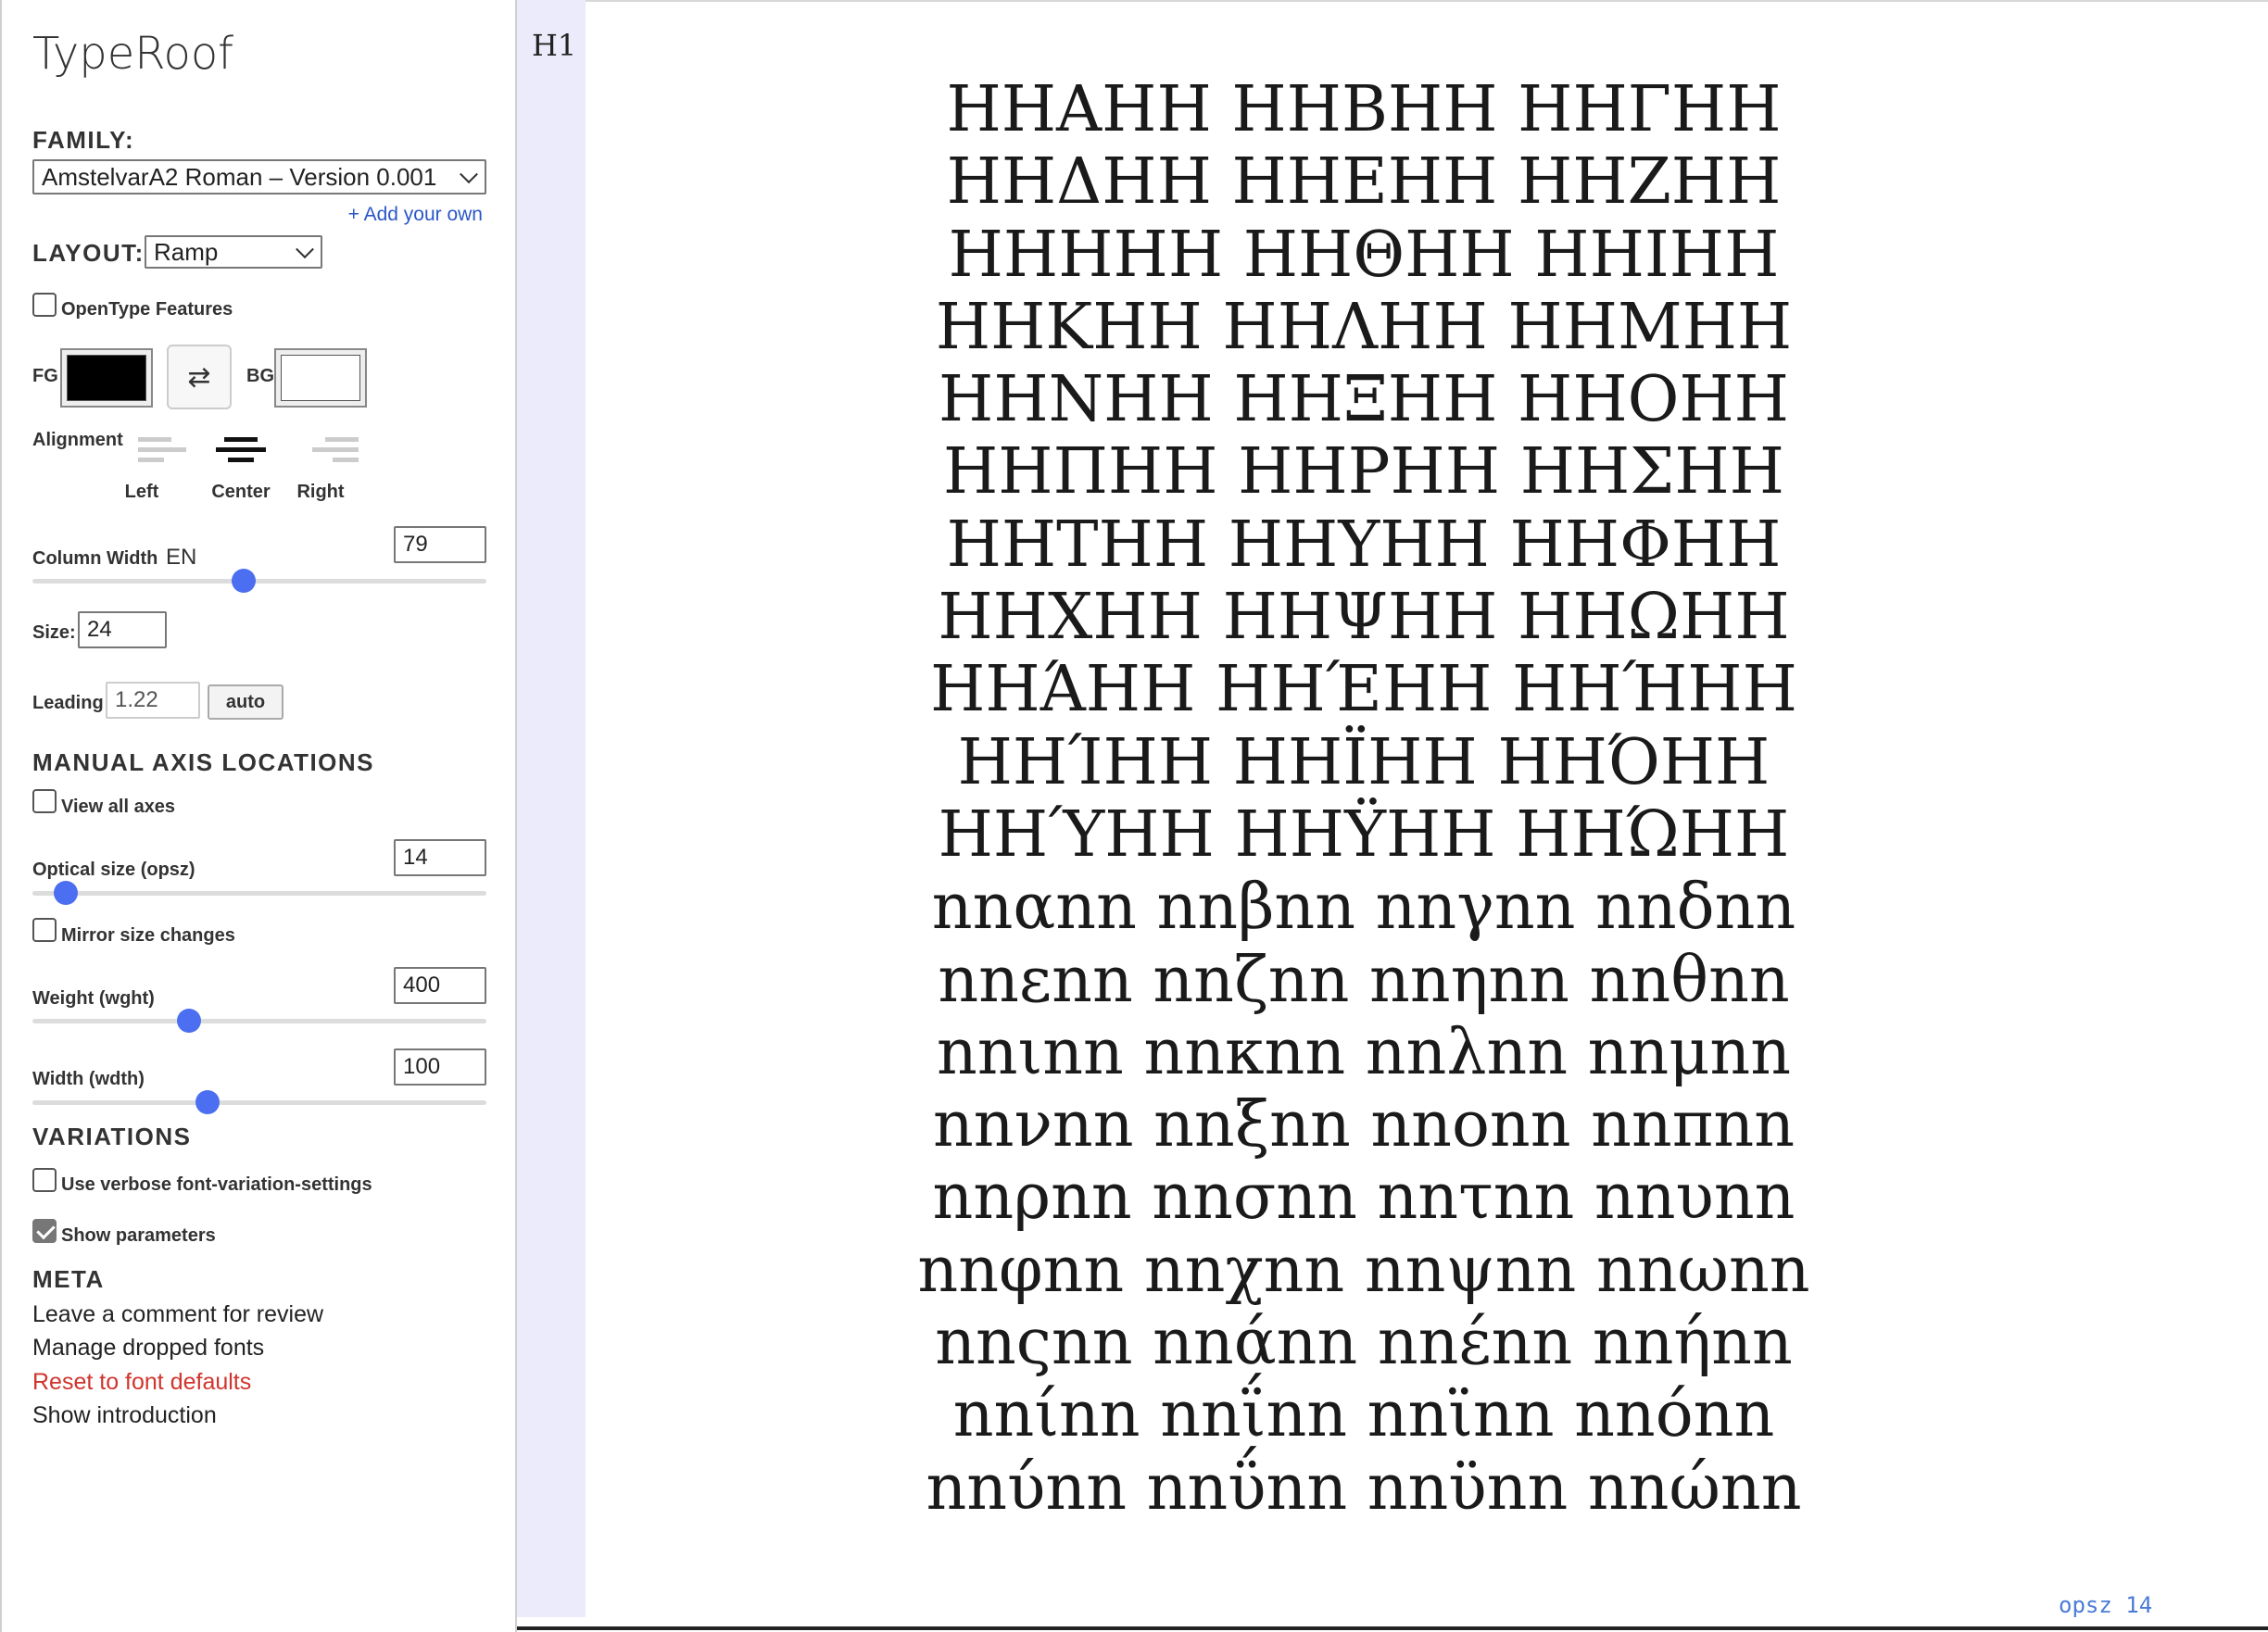 Image resolution: width=2268 pixels, height=1632 pixels. I want to click on align-right-option: Right, so click(320, 469).